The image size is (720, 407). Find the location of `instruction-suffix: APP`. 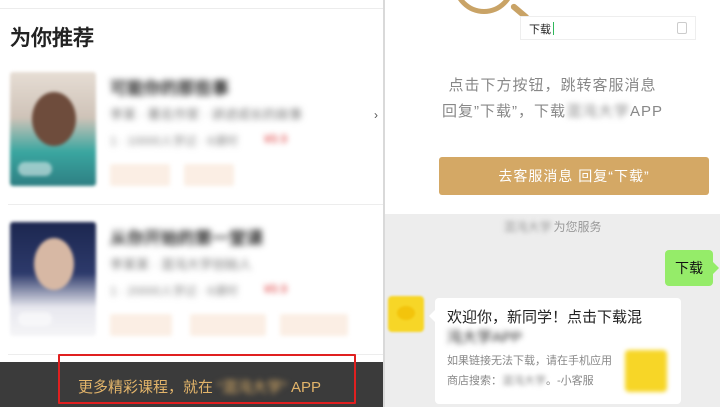

instruction-suffix: APP is located at coordinates (647, 111).